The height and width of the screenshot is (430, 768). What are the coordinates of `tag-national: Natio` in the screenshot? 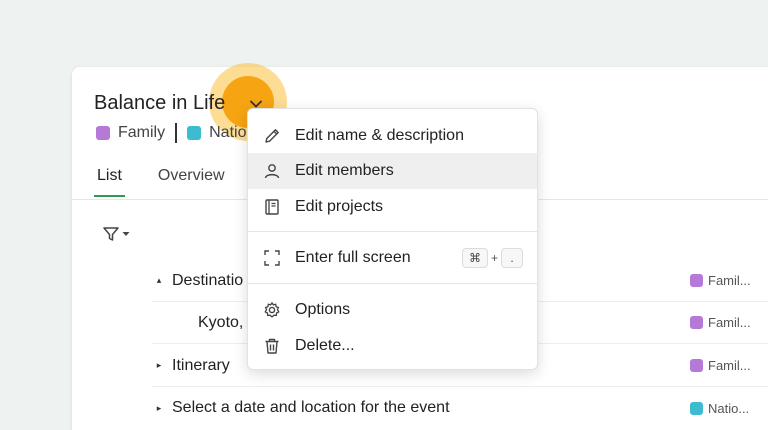 It's located at (216, 133).